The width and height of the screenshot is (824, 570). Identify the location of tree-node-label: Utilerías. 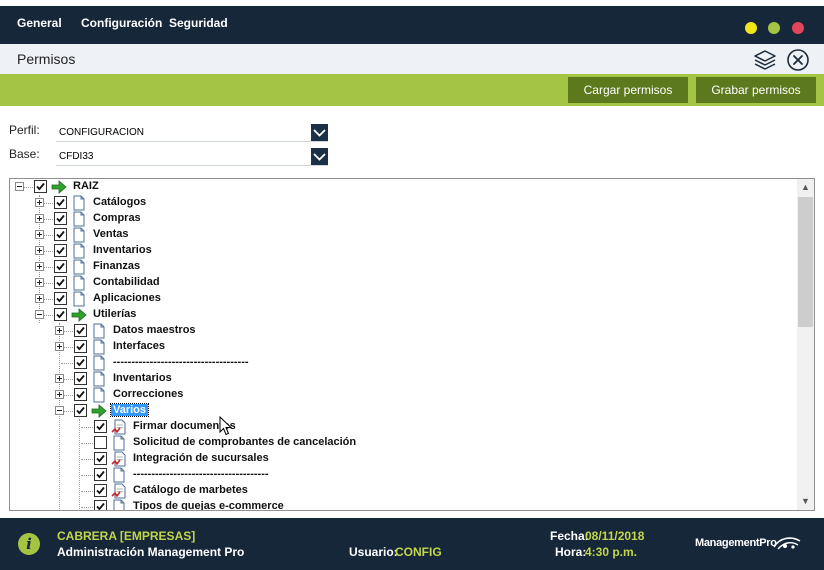
(114, 314).